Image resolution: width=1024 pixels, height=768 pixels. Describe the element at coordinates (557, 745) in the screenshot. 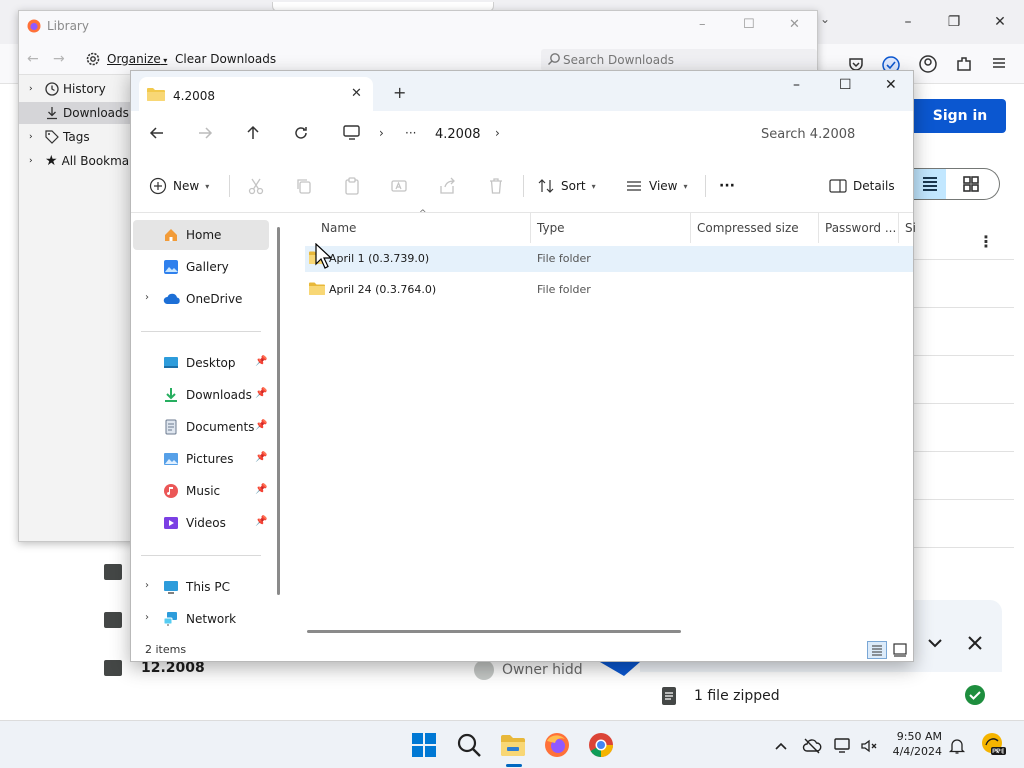

I see `firefox-icon` at that location.